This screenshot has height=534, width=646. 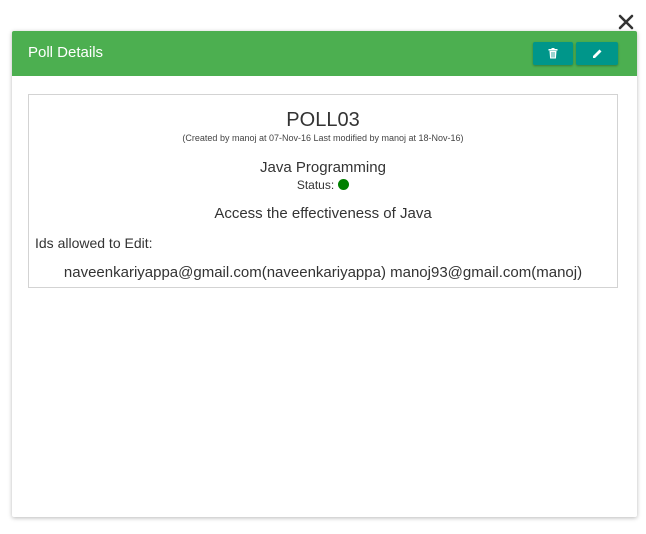 What do you see at coordinates (323, 120) in the screenshot?
I see `poll-id: POLL03` at bounding box center [323, 120].